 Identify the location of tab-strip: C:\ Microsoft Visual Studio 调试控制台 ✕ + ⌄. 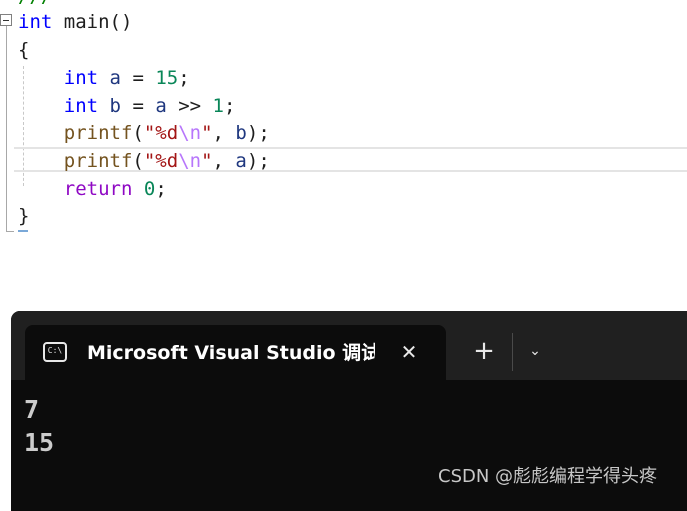
(349, 345).